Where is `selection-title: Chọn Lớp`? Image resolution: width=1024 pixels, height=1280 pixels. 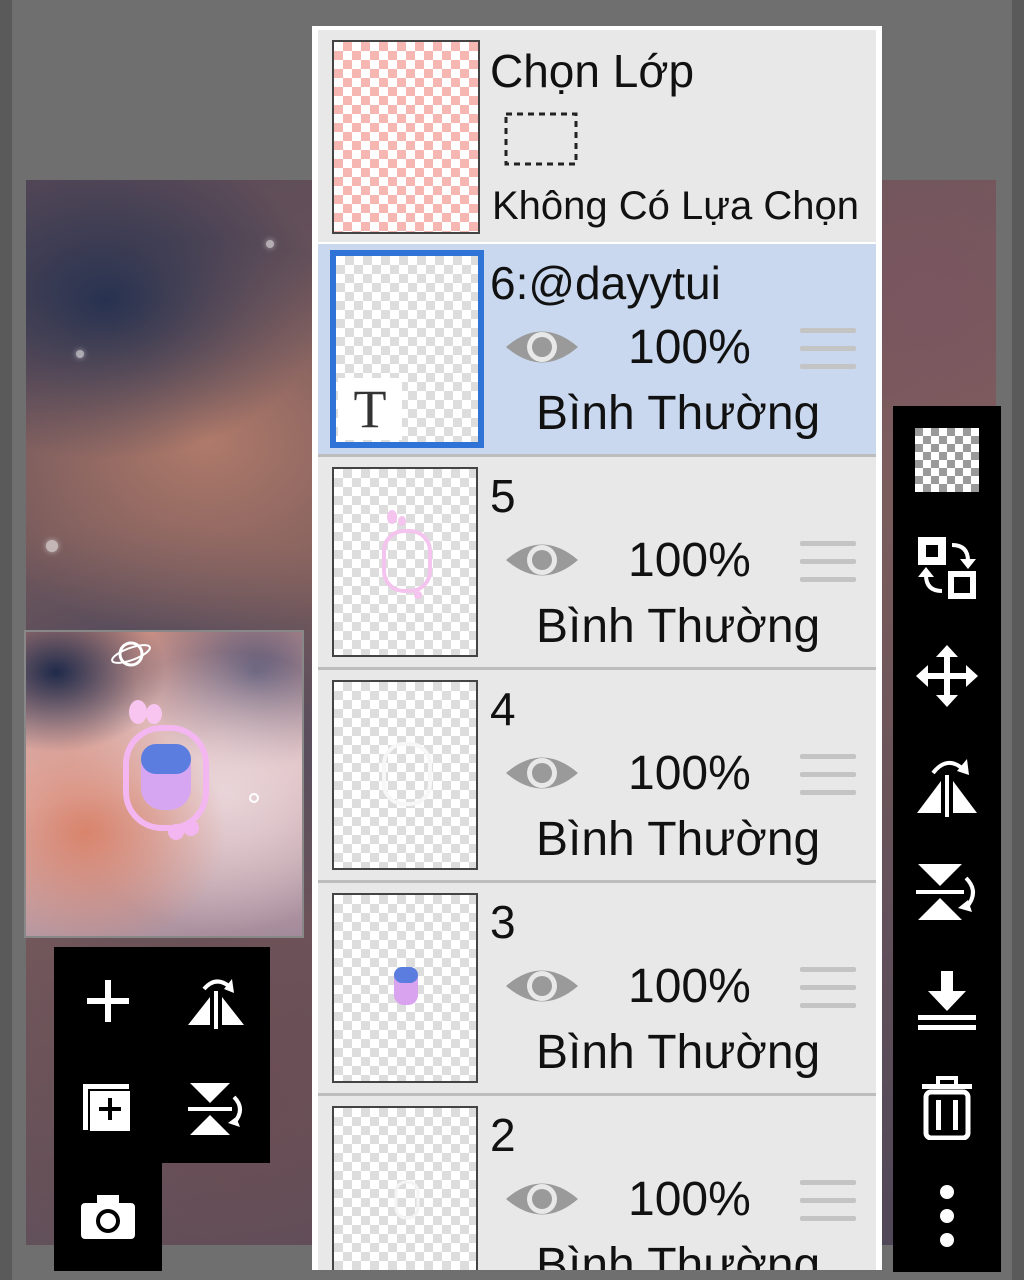
selection-title: Chọn Lớp is located at coordinates (592, 71).